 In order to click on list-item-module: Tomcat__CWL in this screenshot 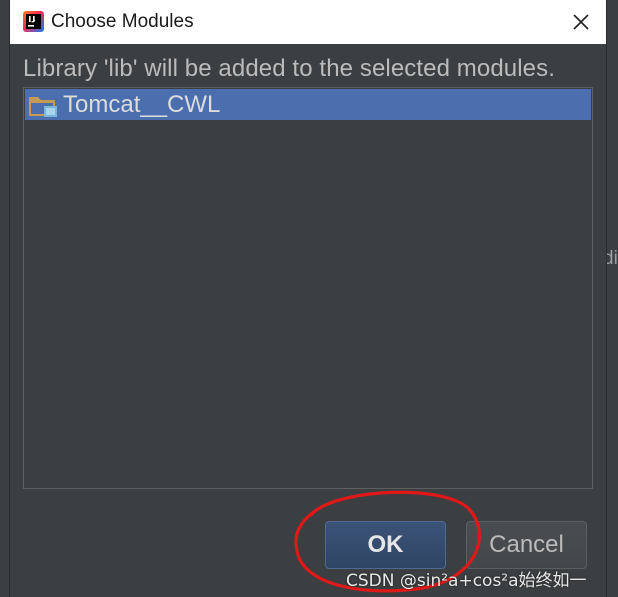, I will do `click(308, 104)`.